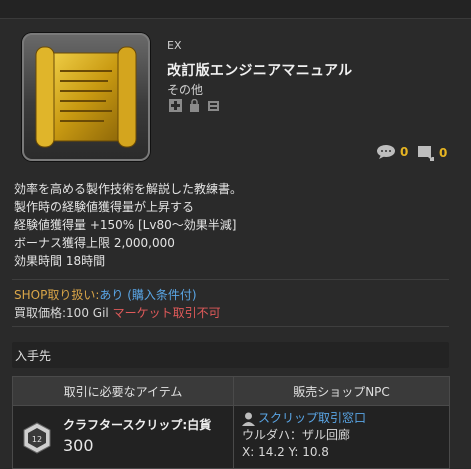 The height and width of the screenshot is (469, 471). Describe the element at coordinates (111, 295) in the screenshot. I see `shop-value-link: あり` at that location.